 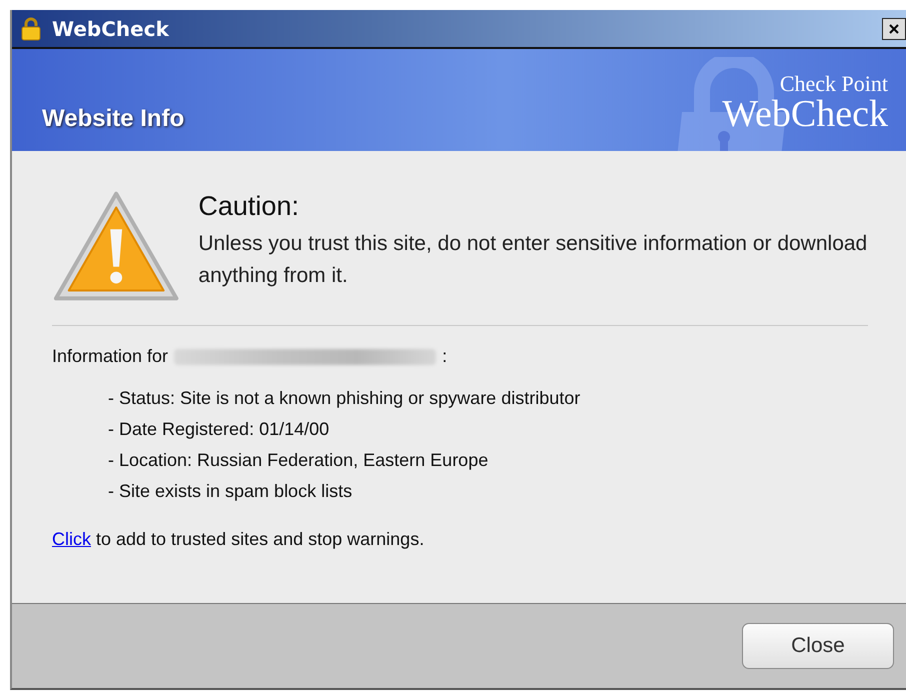 What do you see at coordinates (894, 29) in the screenshot?
I see `close-icon` at bounding box center [894, 29].